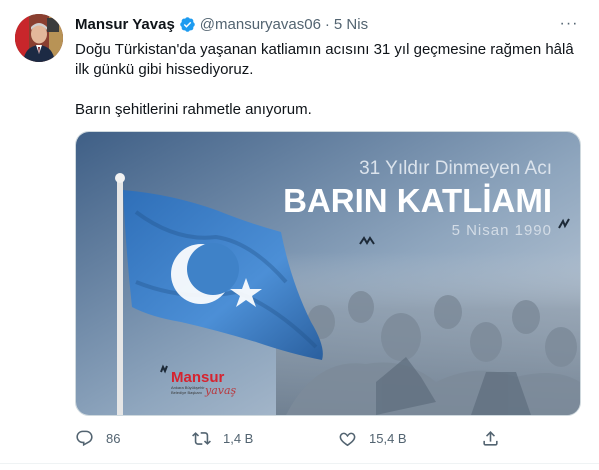 The image size is (599, 470). Describe the element at coordinates (502, 230) in the screenshot. I see `media-date: 5 Nisan 1990` at that location.